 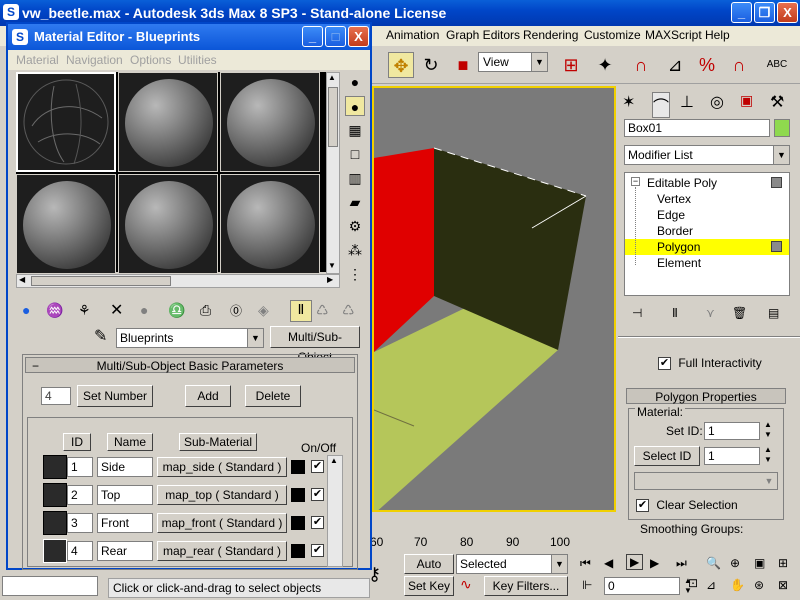 What do you see at coordinates (746, 100) in the screenshot?
I see `display-tab-icon: ▣` at bounding box center [746, 100].